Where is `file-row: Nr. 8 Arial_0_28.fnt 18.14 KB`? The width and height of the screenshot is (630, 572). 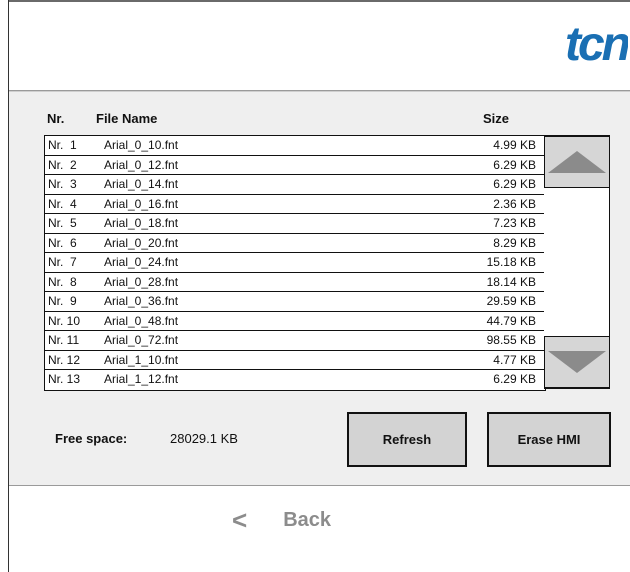
file-row: Nr. 8 Arial_0_28.fnt 18.14 KB is located at coordinates (295, 282).